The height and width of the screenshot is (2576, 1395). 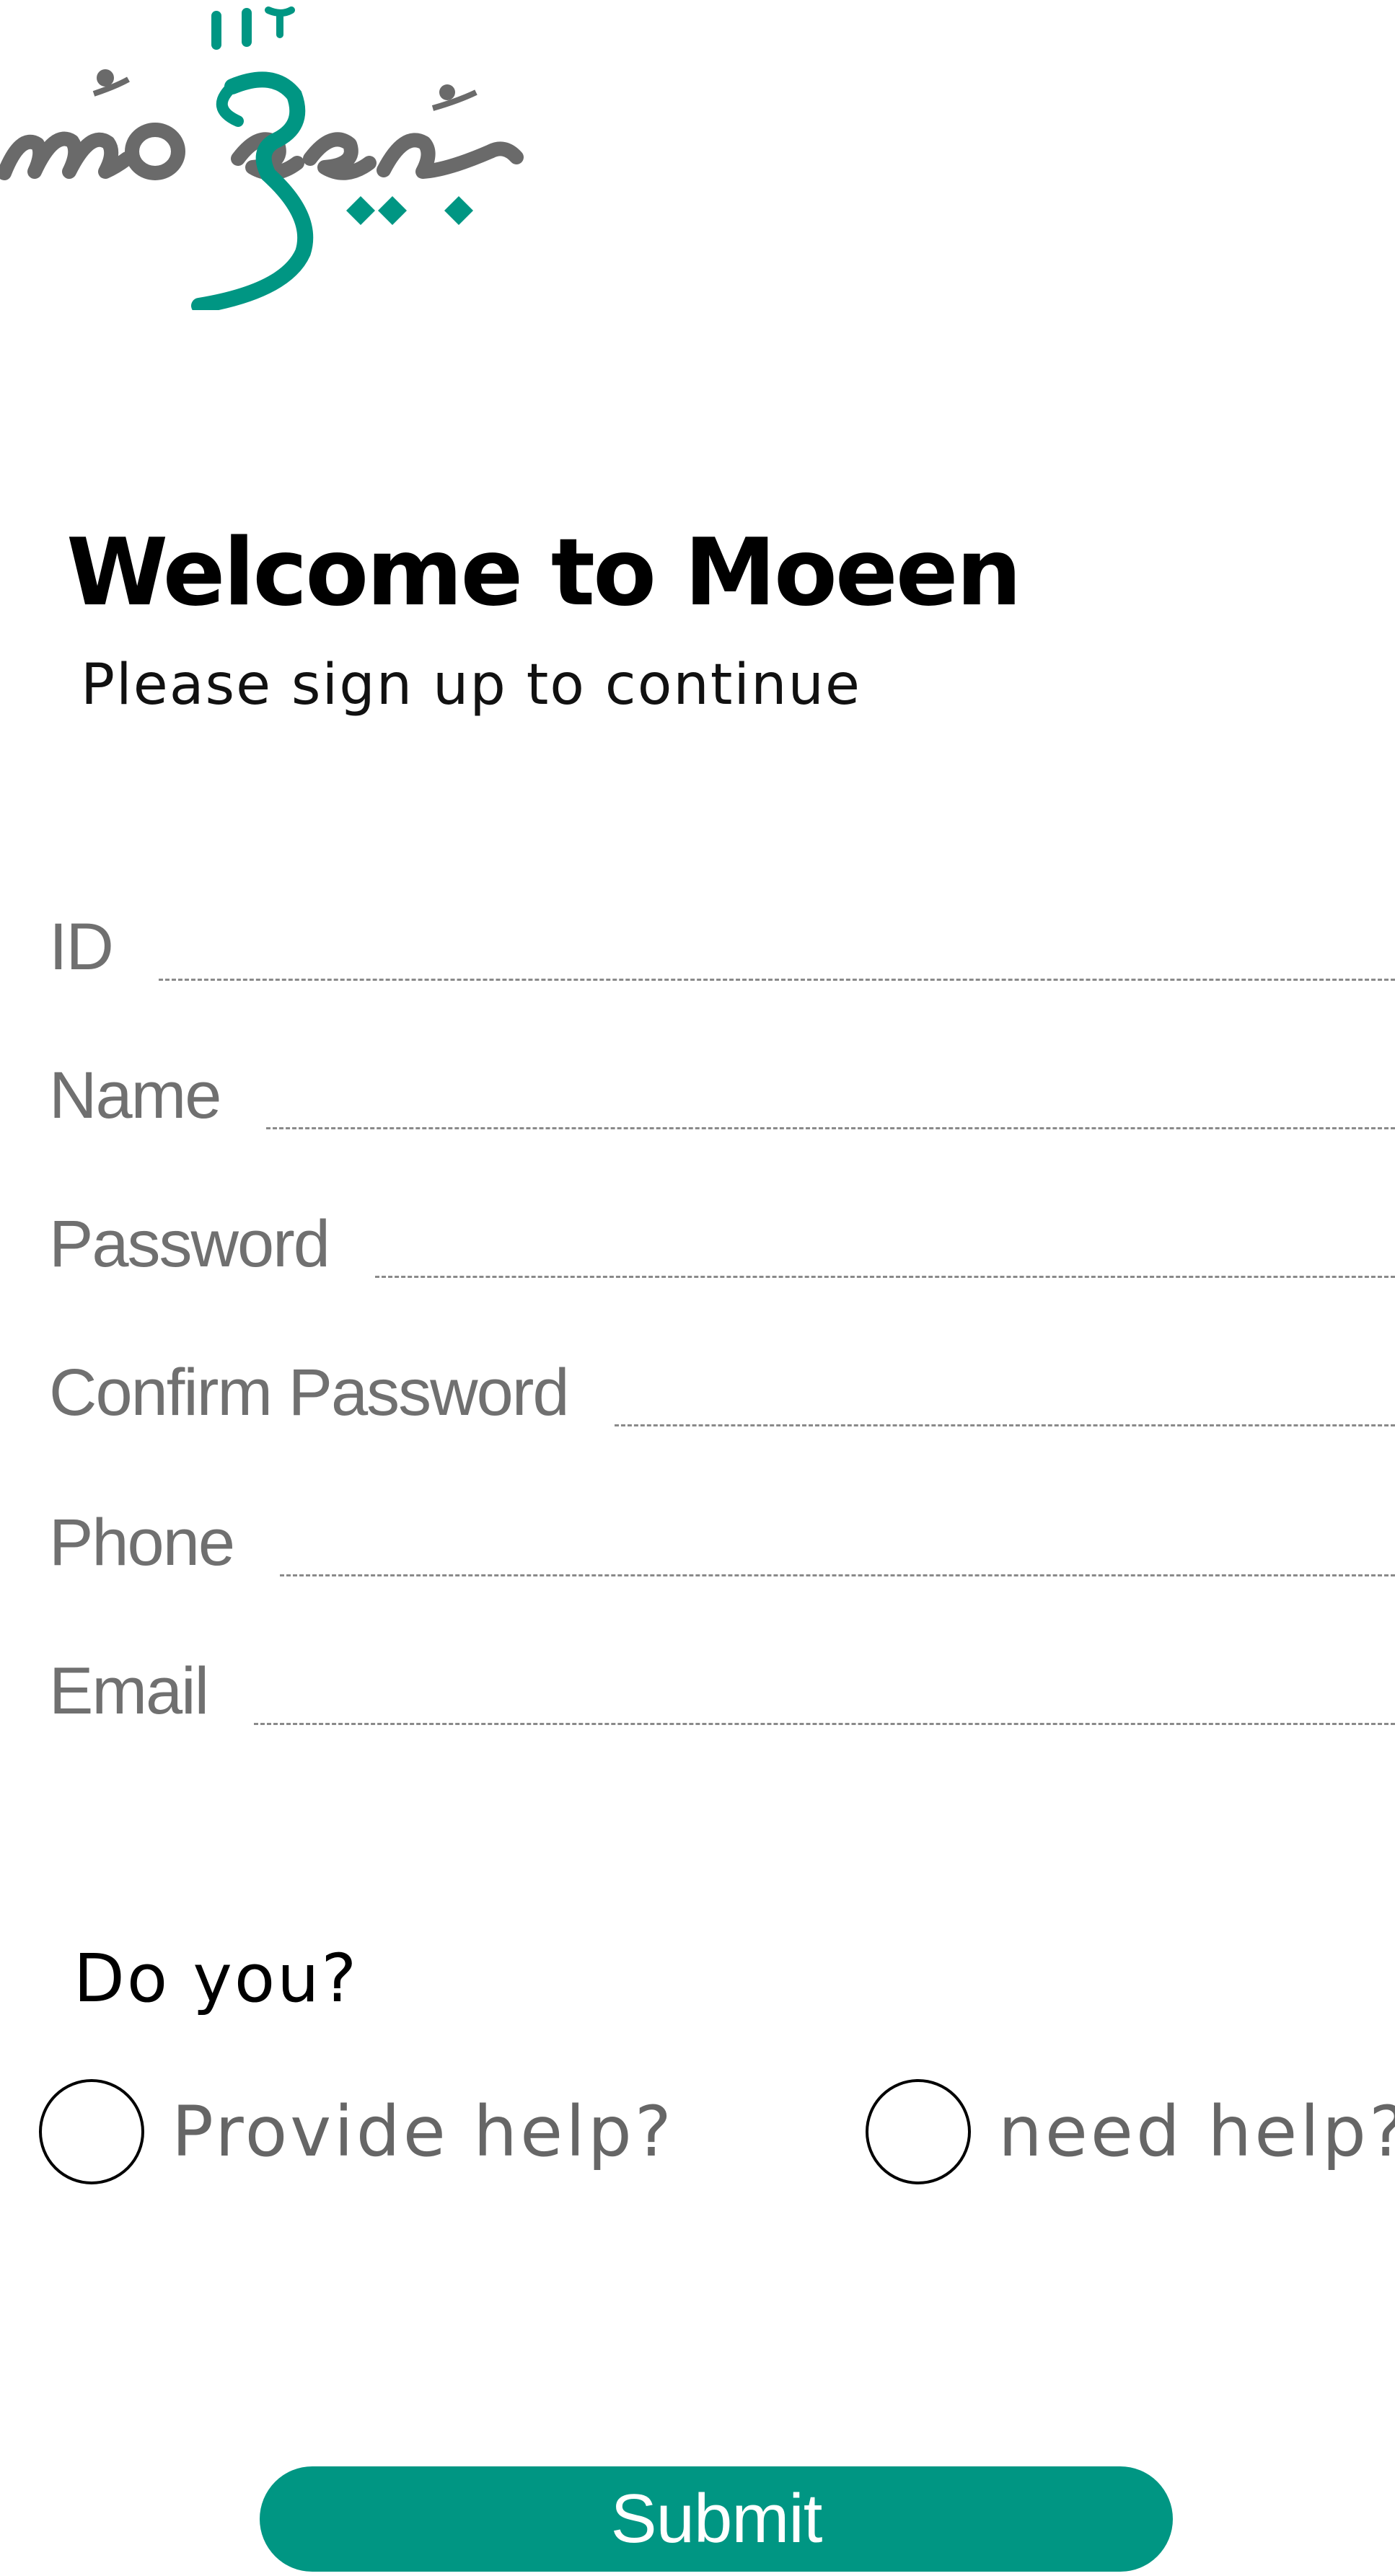 I want to click on need-help-option: need help?, so click(x=1130, y=2132).